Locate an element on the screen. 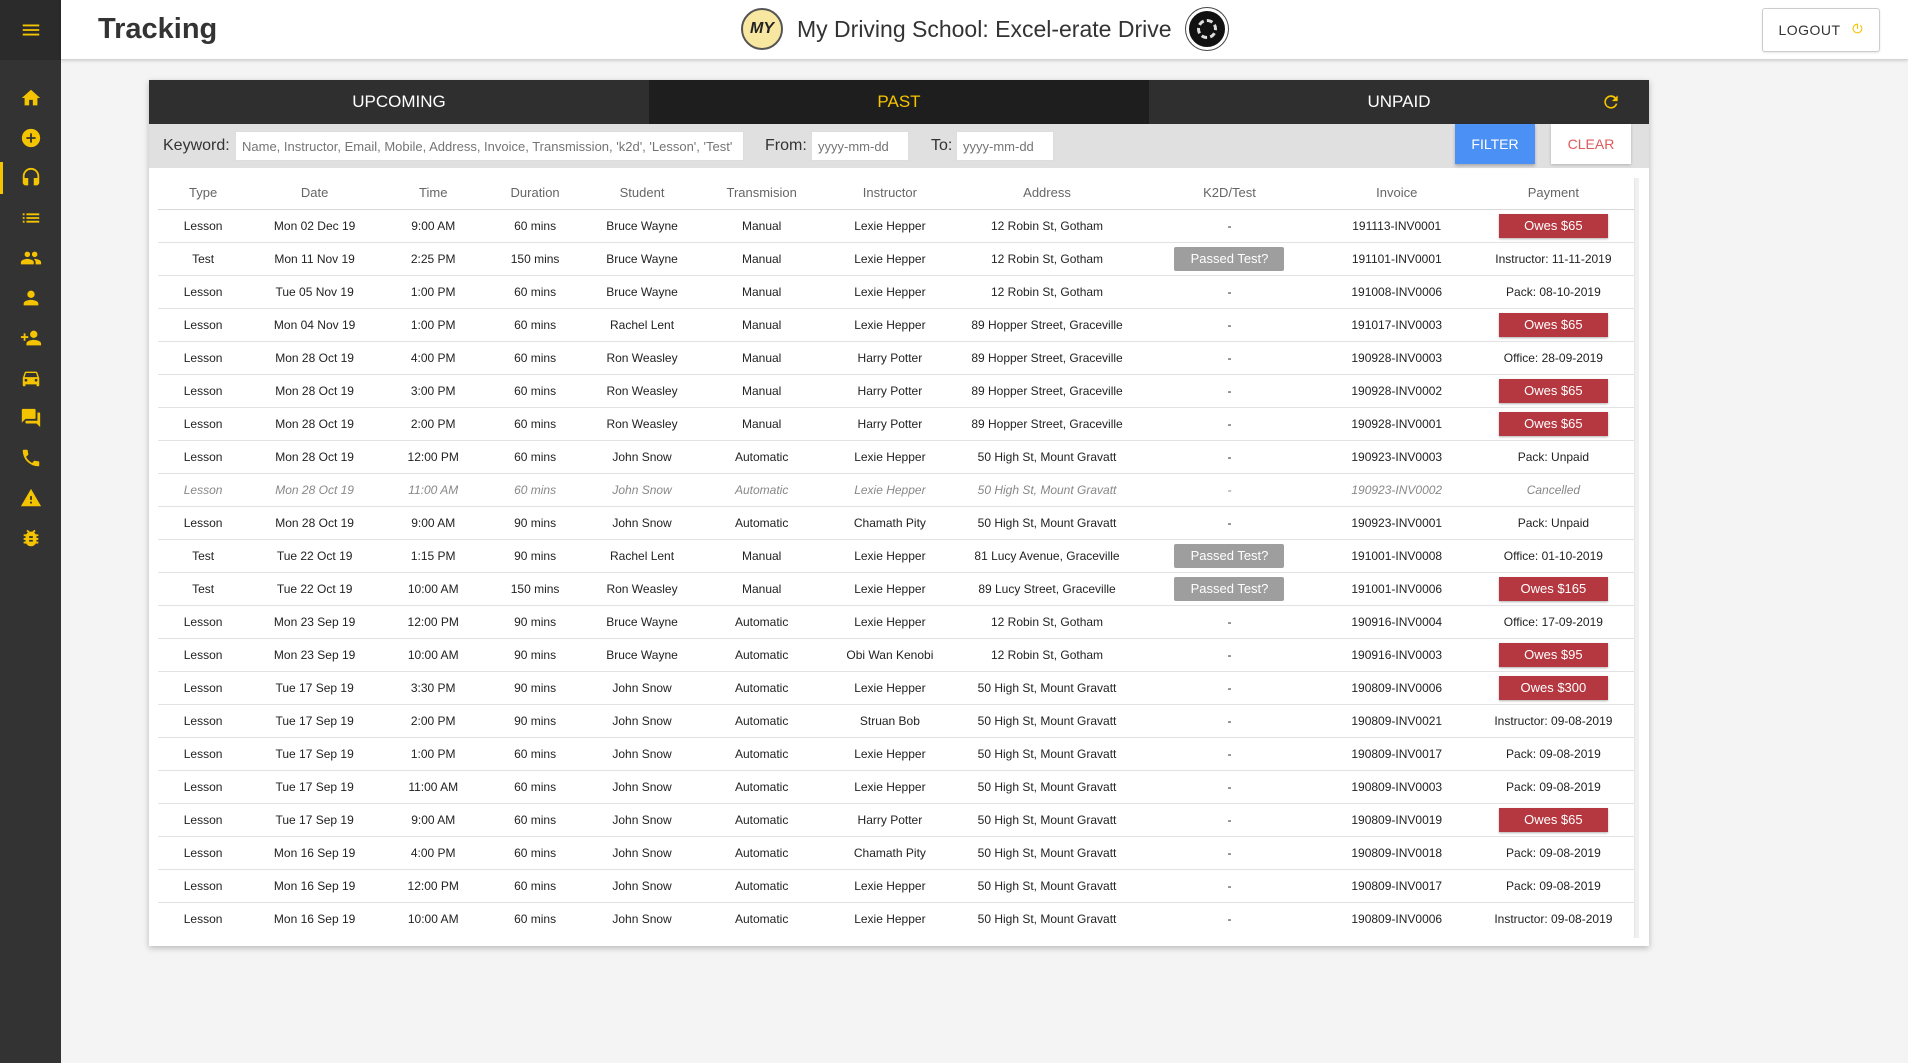 The width and height of the screenshot is (1908, 1063). sidebar-item-warning is located at coordinates (30, 498).